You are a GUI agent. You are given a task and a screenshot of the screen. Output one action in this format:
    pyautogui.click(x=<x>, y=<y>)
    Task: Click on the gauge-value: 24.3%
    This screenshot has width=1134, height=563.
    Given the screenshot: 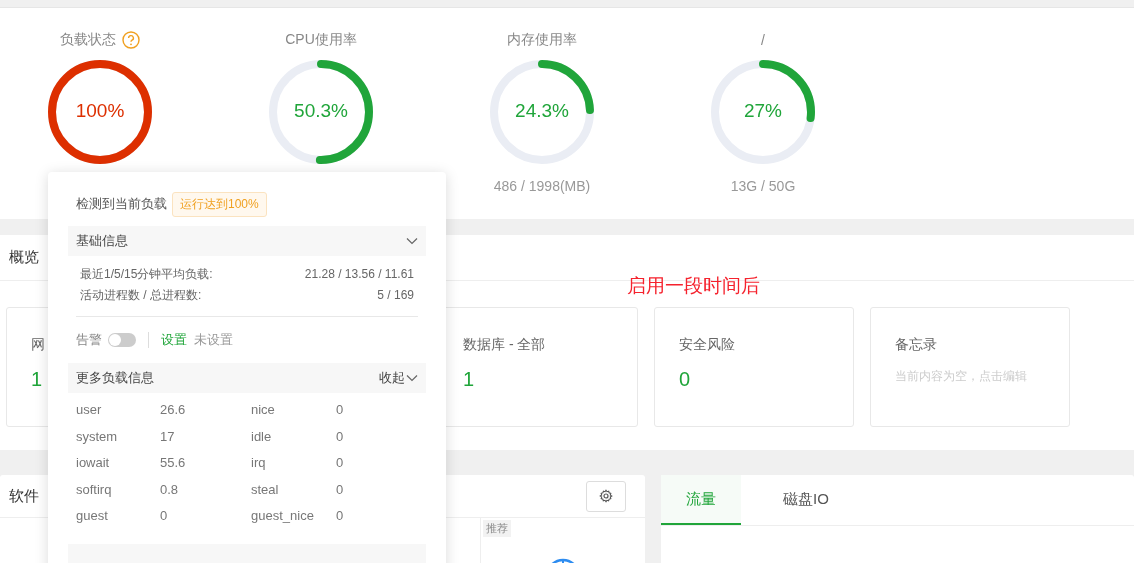 What is the action you would take?
    pyautogui.click(x=542, y=111)
    